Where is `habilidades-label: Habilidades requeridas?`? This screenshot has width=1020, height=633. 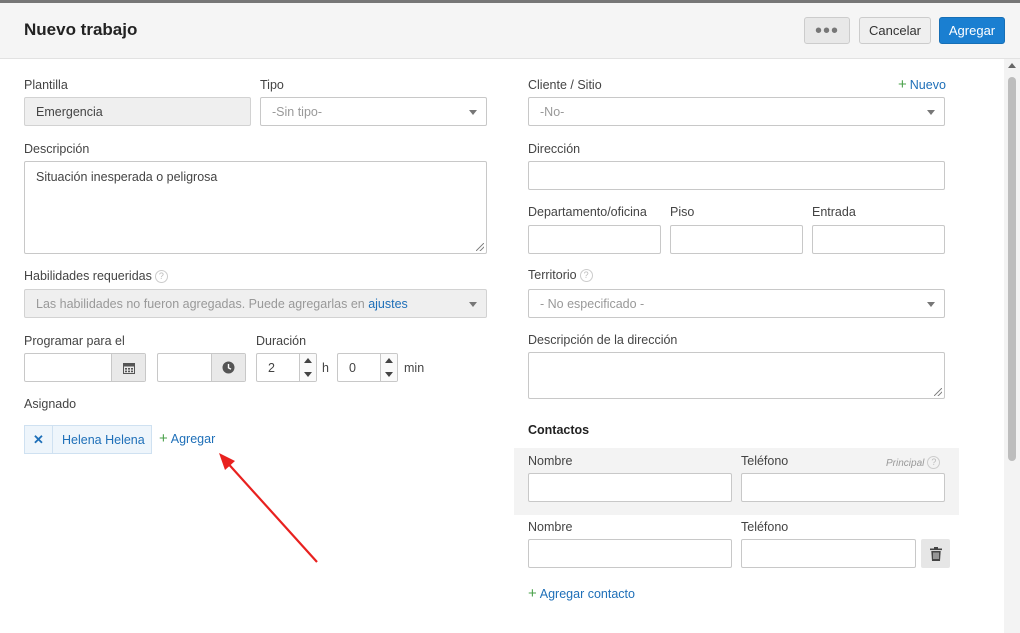
habilidades-label: Habilidades requeridas? is located at coordinates (96, 276).